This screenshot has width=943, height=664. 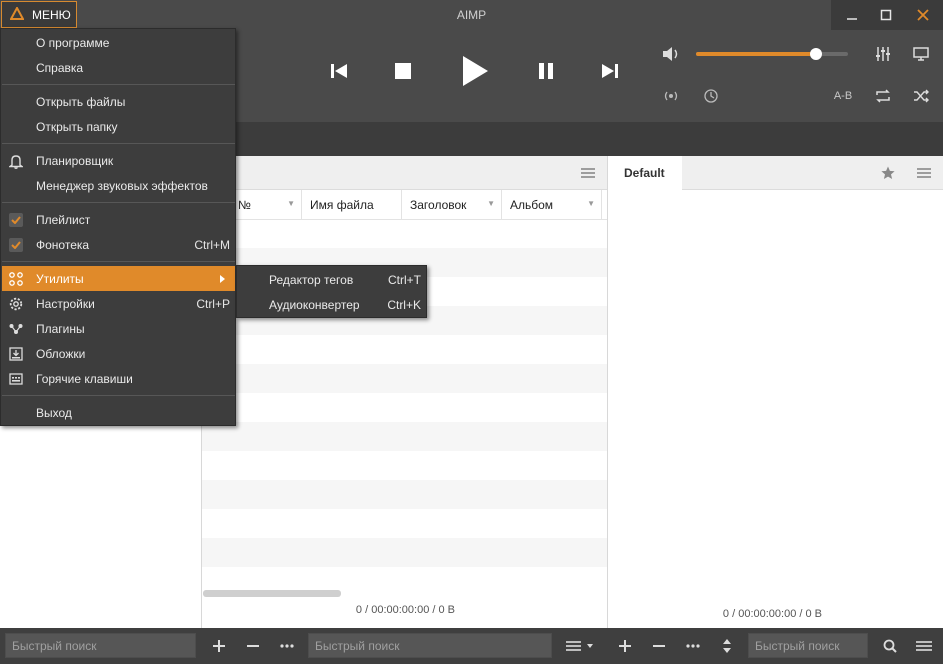 I want to click on submenu-arrow-icon, so click(x=222, y=279).